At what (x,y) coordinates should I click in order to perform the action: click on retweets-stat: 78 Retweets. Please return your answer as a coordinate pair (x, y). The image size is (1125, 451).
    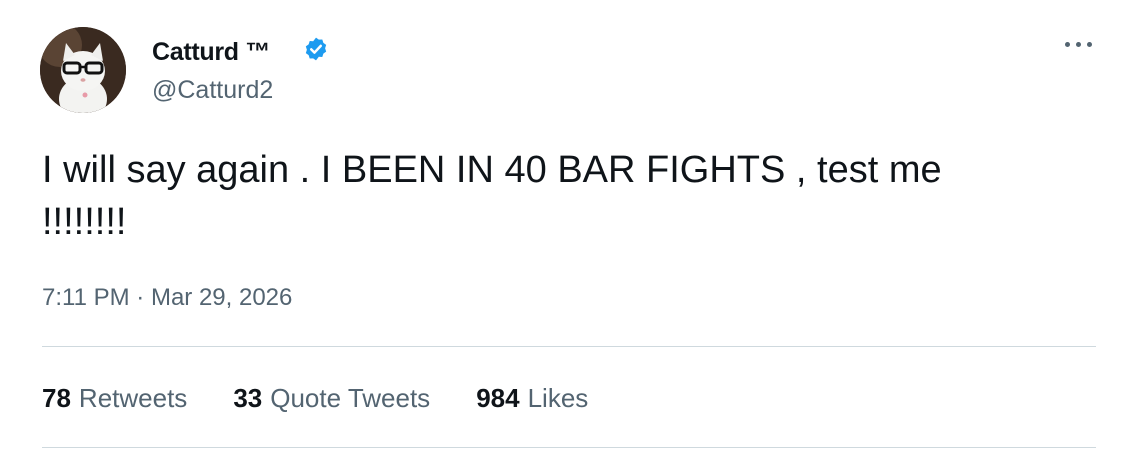
    Looking at the image, I should click on (114, 398).